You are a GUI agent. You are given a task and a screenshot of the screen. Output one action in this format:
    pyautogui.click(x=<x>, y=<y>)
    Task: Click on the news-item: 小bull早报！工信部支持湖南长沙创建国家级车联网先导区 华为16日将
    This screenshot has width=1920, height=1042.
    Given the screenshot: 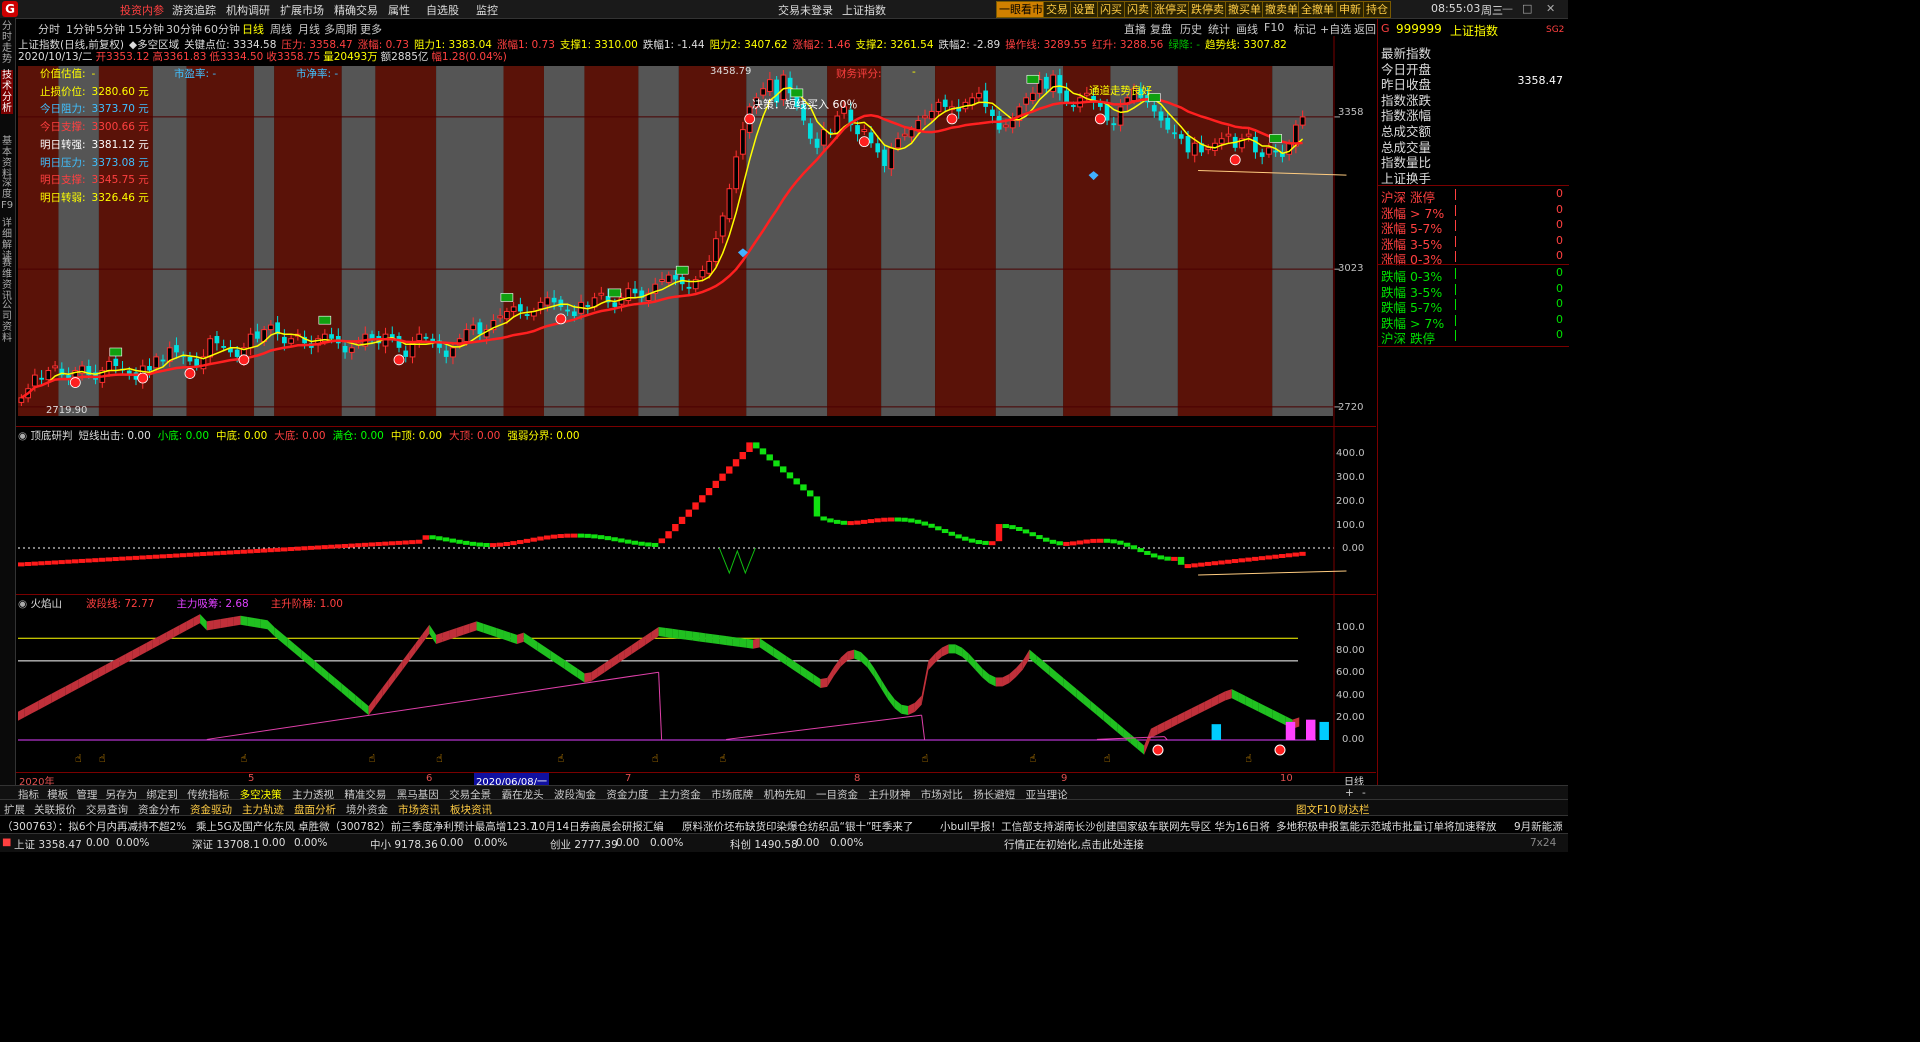 What is the action you would take?
    pyautogui.click(x=1105, y=826)
    